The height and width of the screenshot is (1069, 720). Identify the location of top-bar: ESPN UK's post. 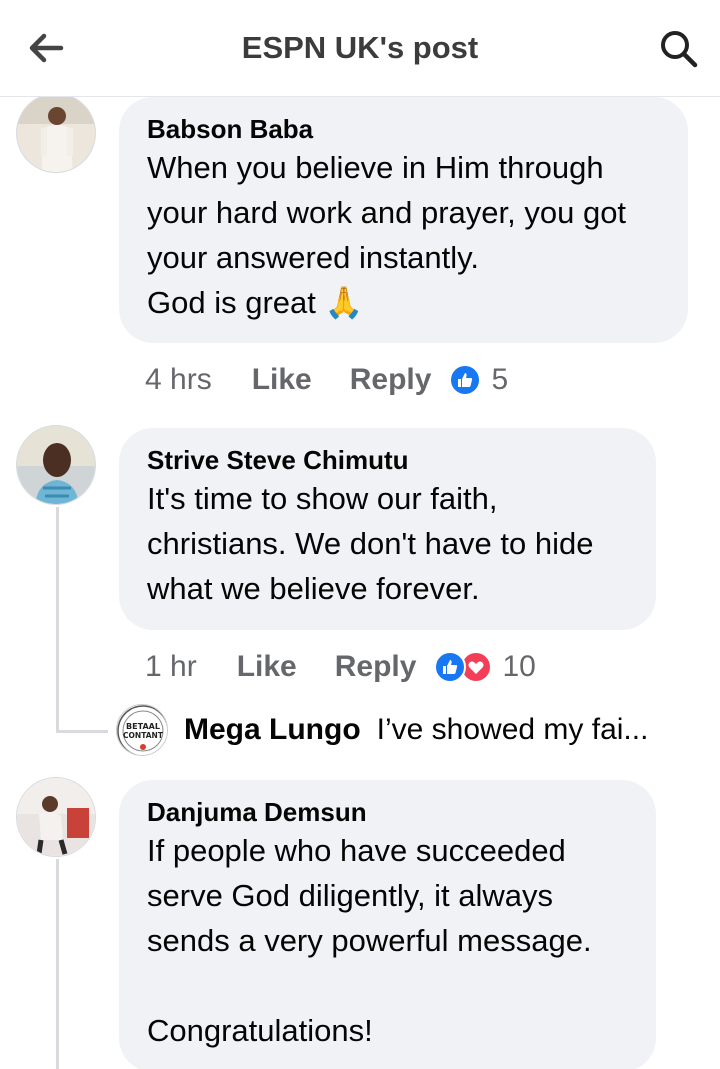
(360, 48).